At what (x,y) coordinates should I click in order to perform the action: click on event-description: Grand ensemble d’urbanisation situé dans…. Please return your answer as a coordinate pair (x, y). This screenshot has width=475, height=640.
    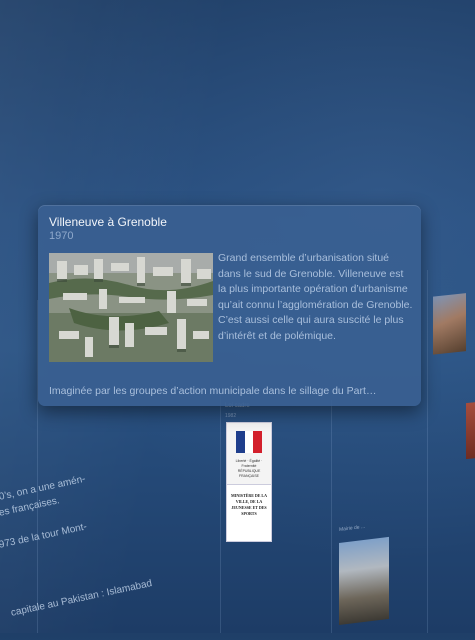
    Looking at the image, I should click on (315, 297).